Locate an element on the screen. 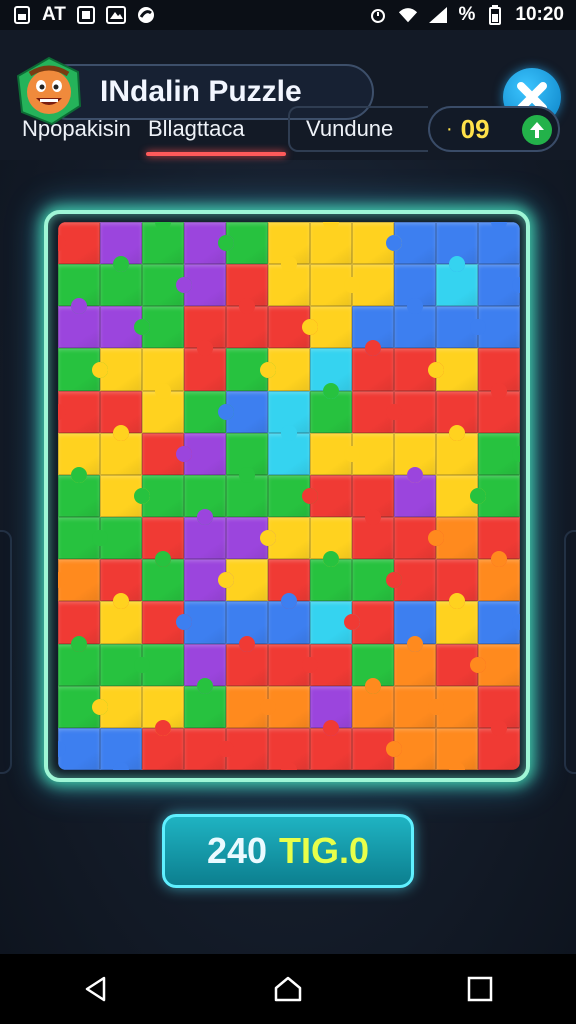  status-right: % 10:20 is located at coordinates (466, 15).